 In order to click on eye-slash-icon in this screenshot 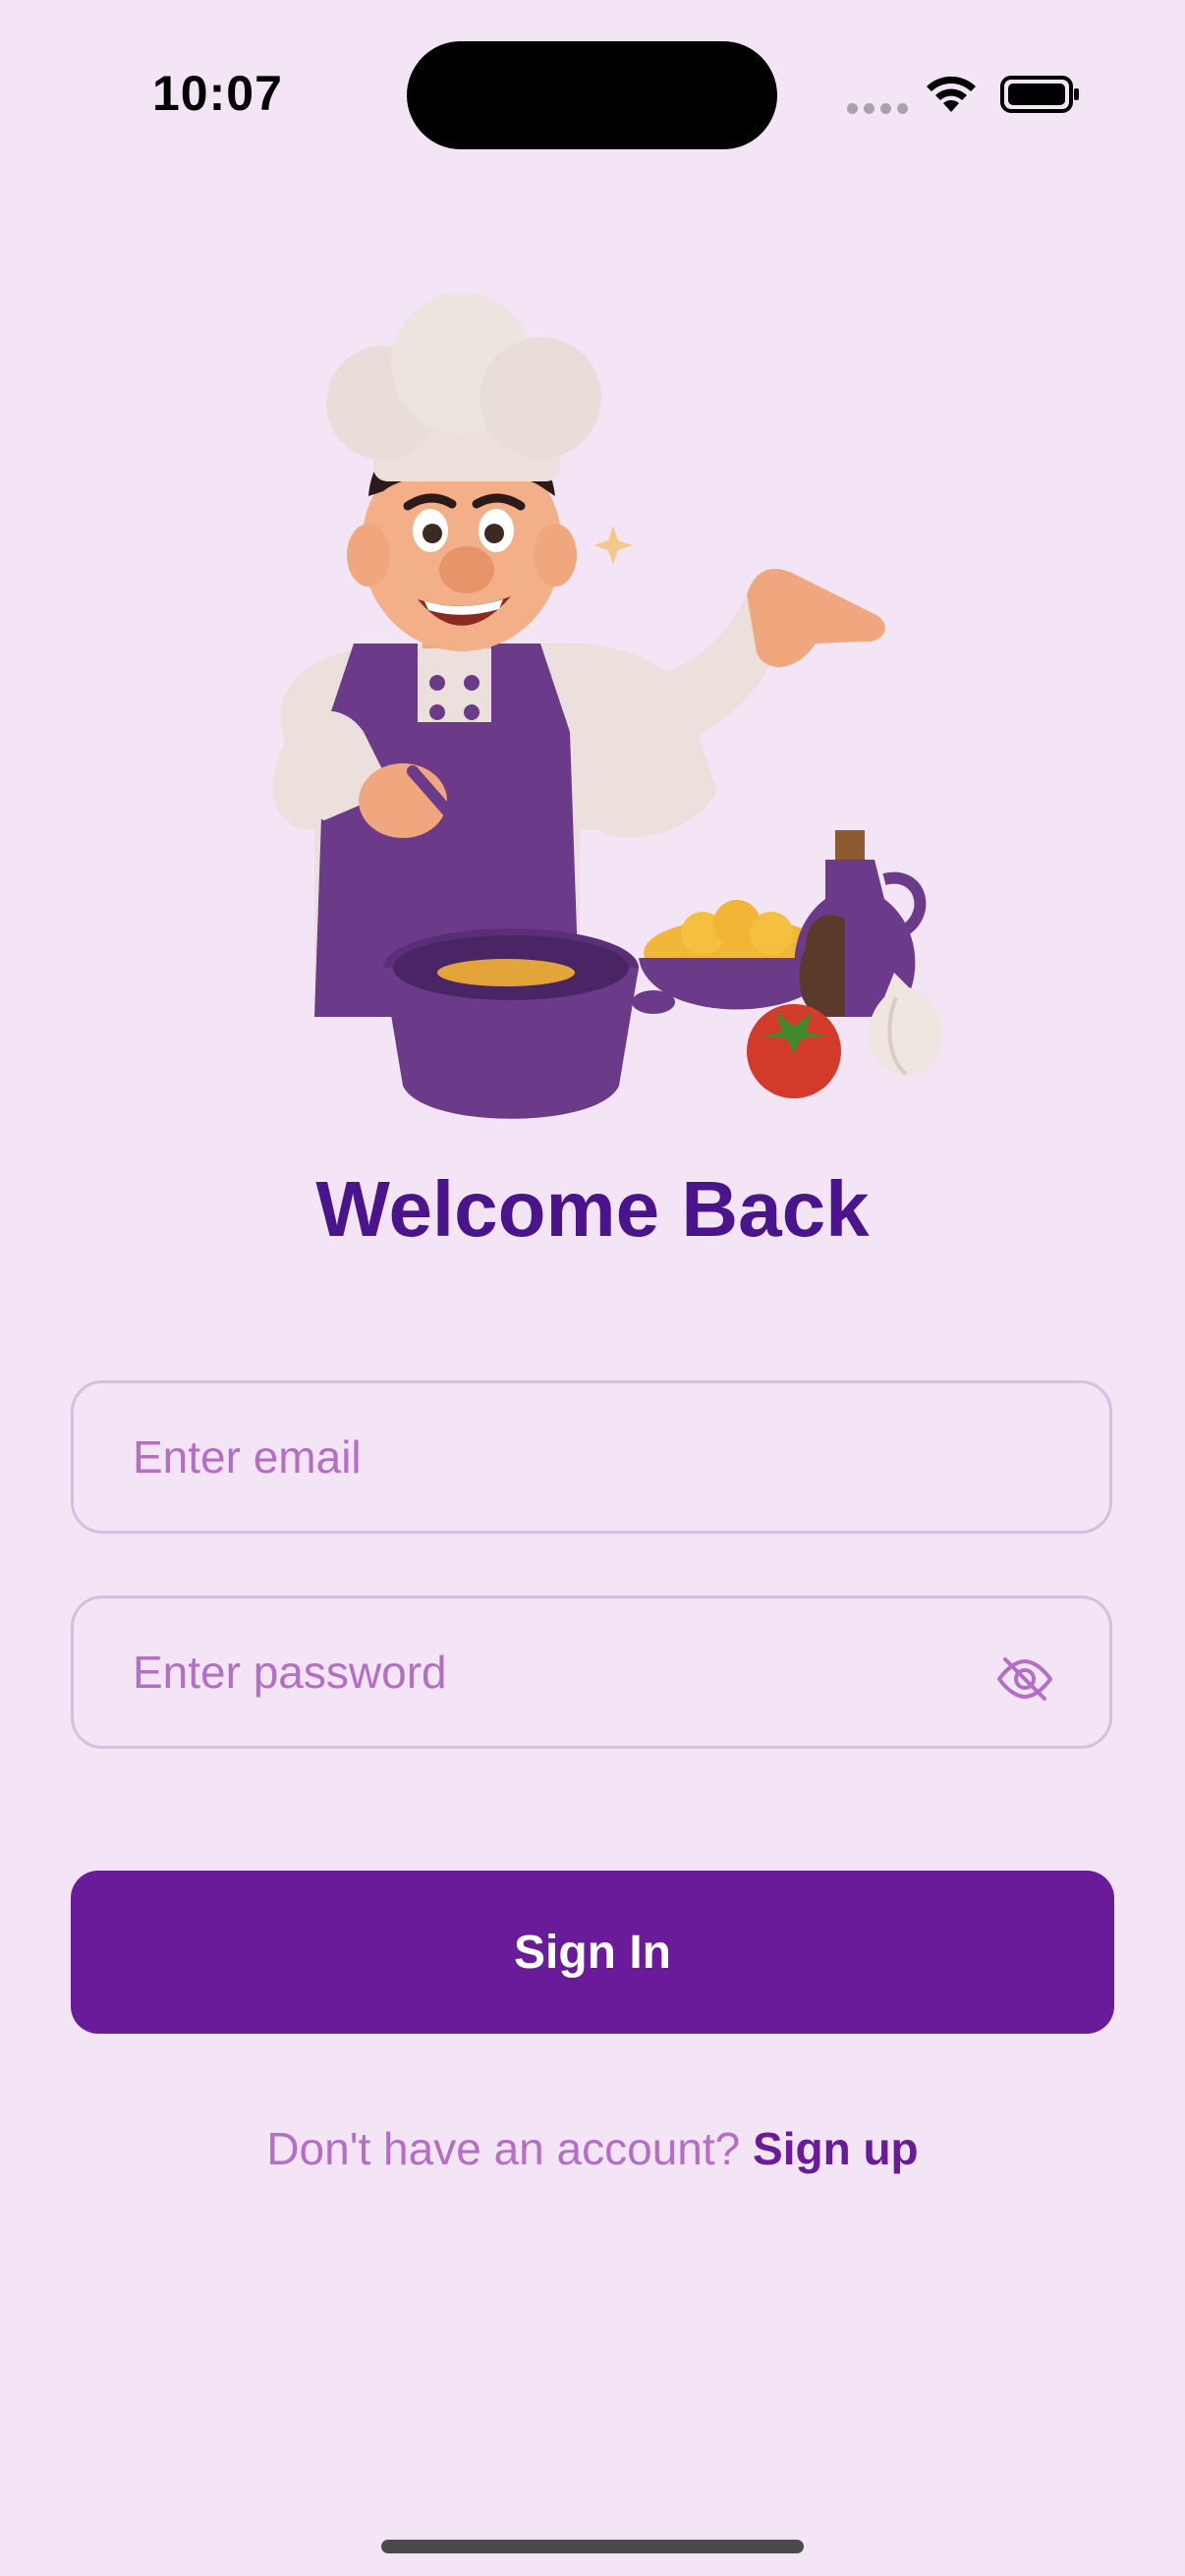, I will do `click(1025, 1679)`.